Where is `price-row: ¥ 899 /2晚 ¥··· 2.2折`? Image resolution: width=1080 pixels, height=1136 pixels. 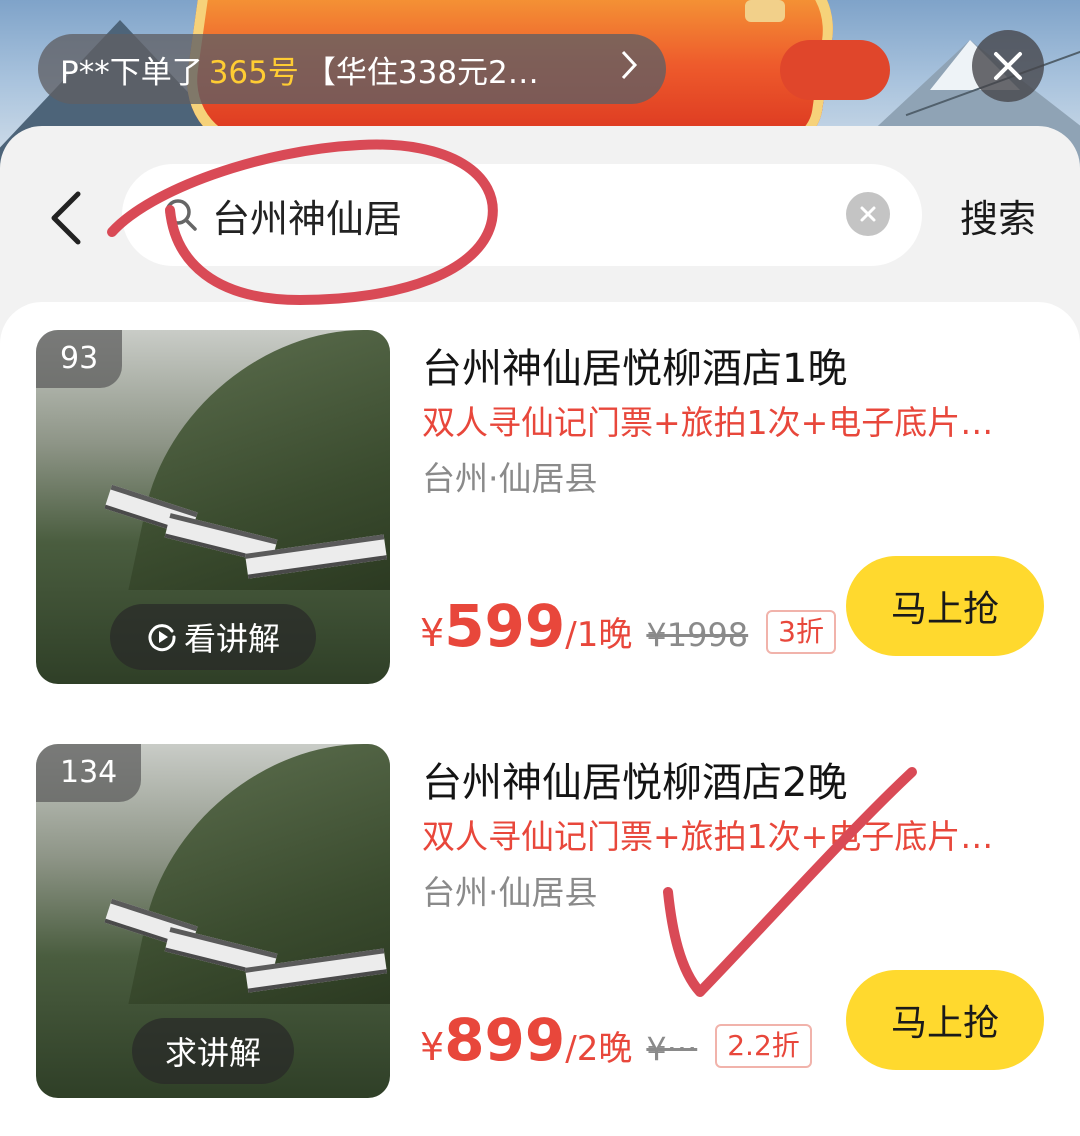
price-row: ¥ 899 /2晚 ¥··· 2.2折 is located at coordinates (616, 1041).